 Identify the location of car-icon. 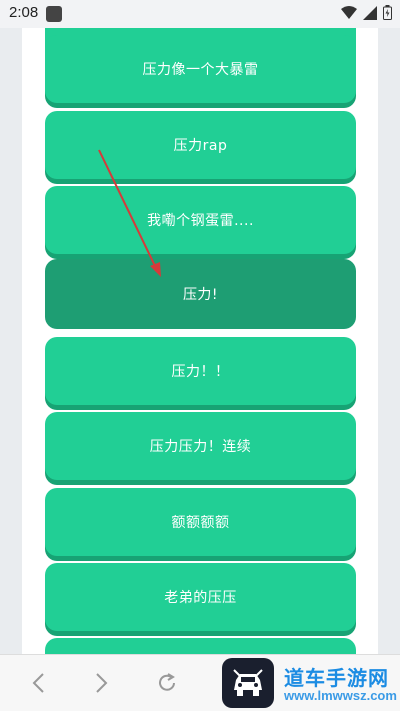
(248, 682).